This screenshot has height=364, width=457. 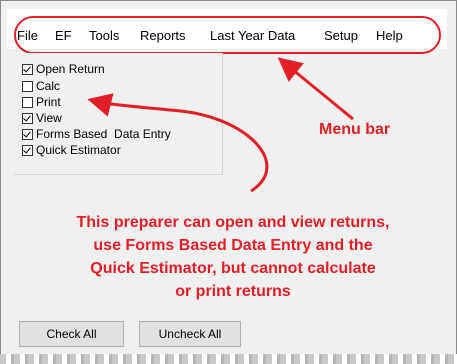 I want to click on torn-edge, so click(x=228, y=359).